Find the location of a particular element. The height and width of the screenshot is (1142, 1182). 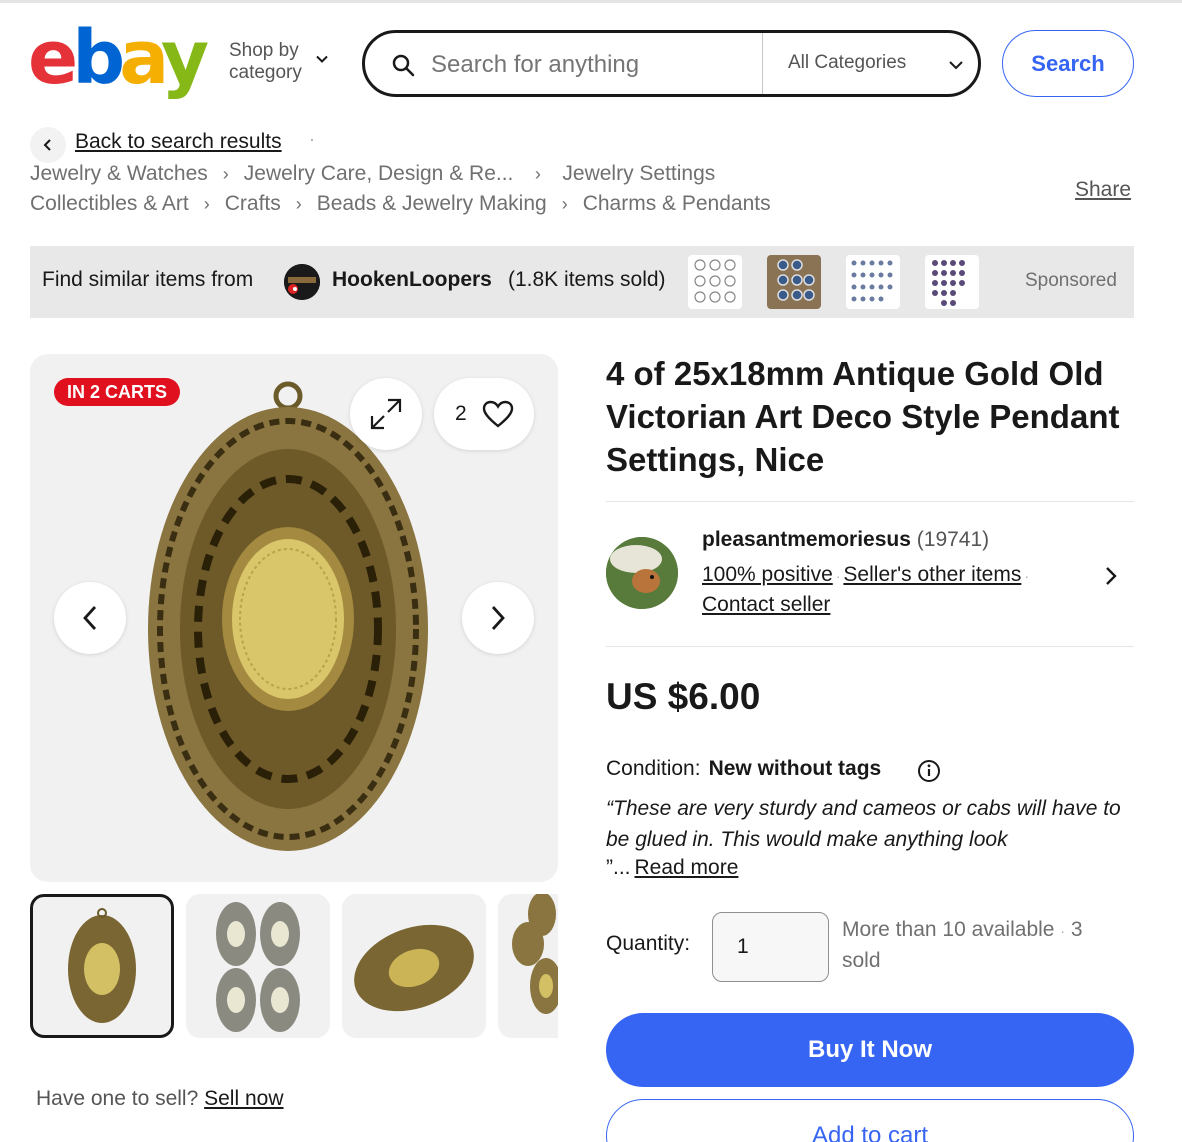

share-link: Share is located at coordinates (1103, 190).